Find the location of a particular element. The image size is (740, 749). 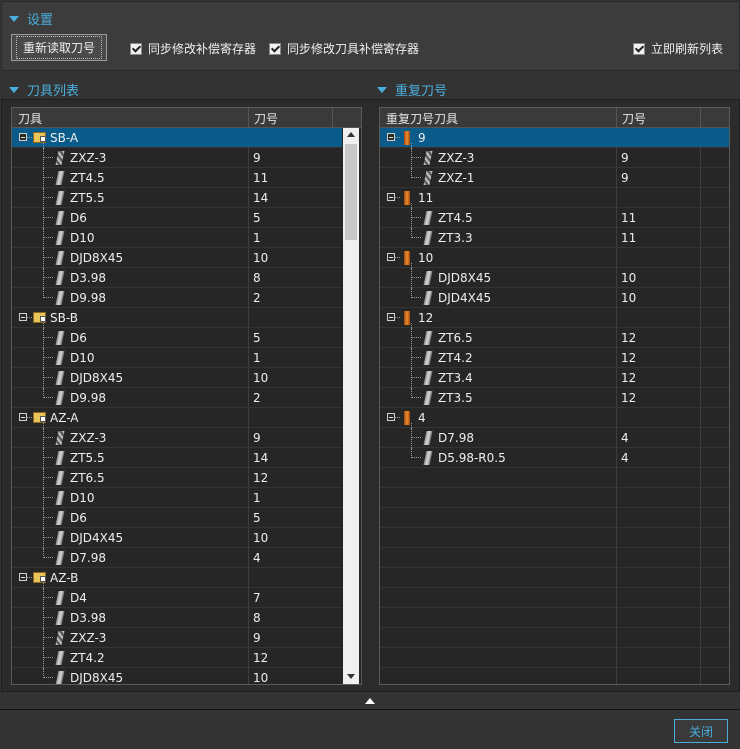

close-button: 关闭 is located at coordinates (701, 731).